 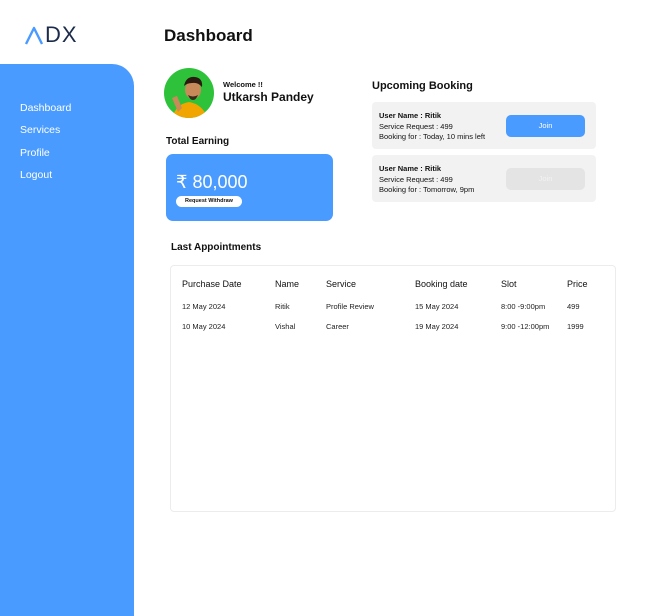 What do you see at coordinates (437, 306) in the screenshot?
I see `cell-booking-date: 15 May 2024` at bounding box center [437, 306].